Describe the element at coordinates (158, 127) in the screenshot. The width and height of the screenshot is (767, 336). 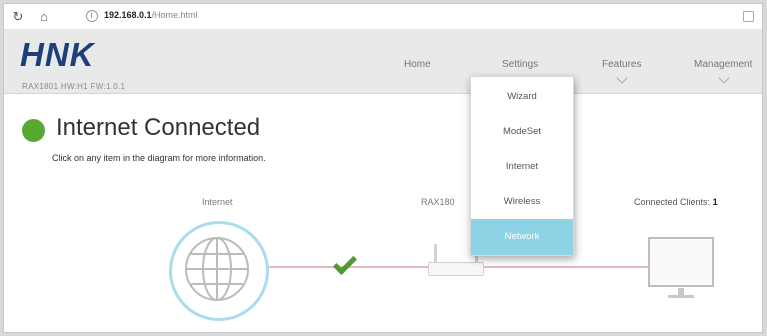
I see `status-title: Internet Connected` at that location.